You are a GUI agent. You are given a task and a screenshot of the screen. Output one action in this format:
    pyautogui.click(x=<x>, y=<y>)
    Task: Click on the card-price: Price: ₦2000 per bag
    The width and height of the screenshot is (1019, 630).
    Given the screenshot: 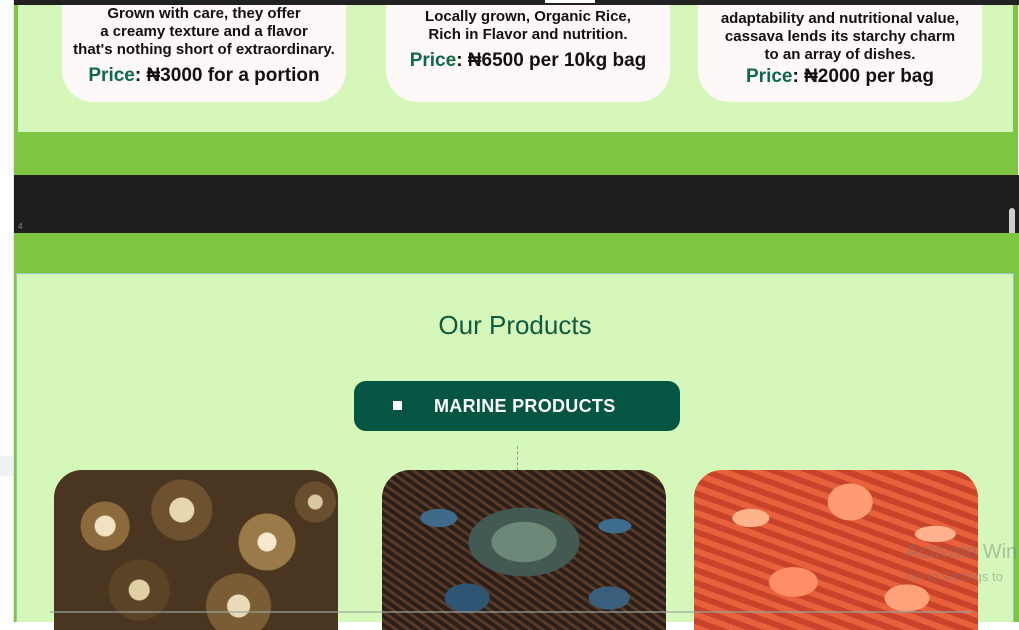 What is the action you would take?
    pyautogui.click(x=840, y=77)
    